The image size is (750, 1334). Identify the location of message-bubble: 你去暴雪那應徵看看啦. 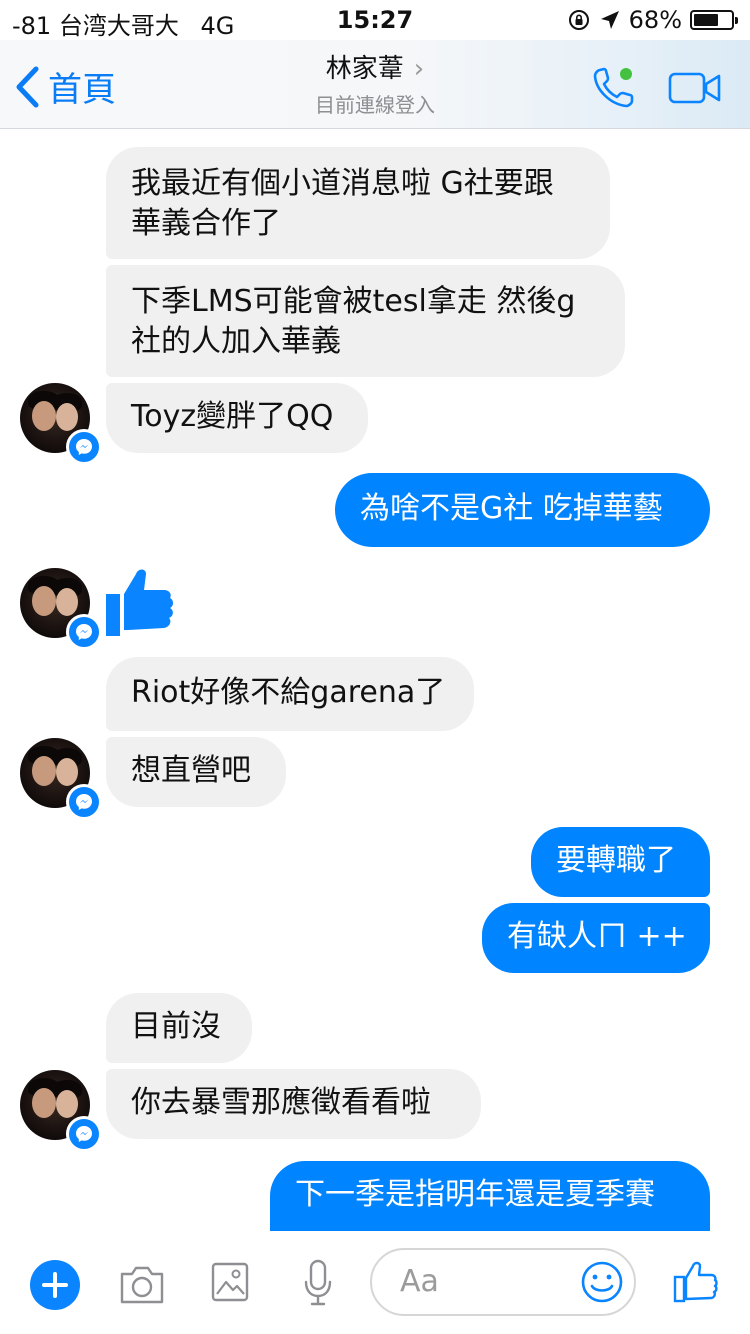
(293, 1104).